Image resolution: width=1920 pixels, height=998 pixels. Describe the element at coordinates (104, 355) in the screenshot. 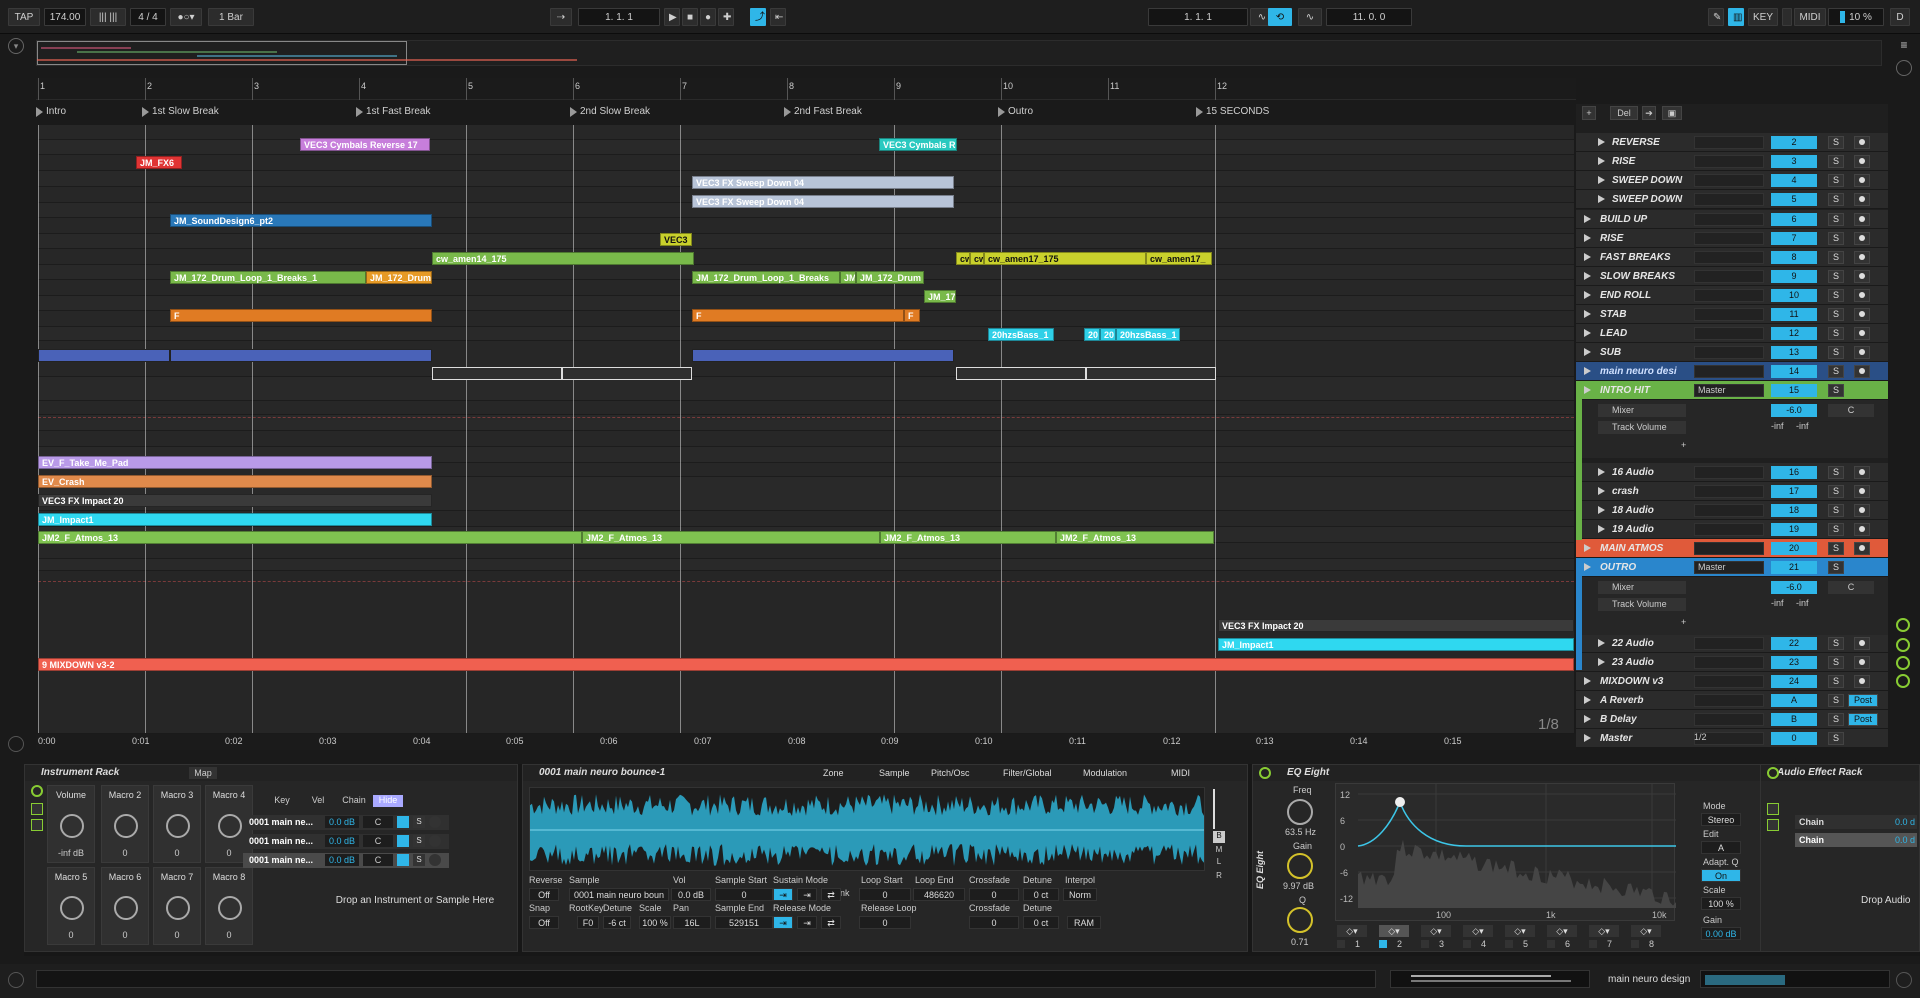

I see `midi-clip` at that location.